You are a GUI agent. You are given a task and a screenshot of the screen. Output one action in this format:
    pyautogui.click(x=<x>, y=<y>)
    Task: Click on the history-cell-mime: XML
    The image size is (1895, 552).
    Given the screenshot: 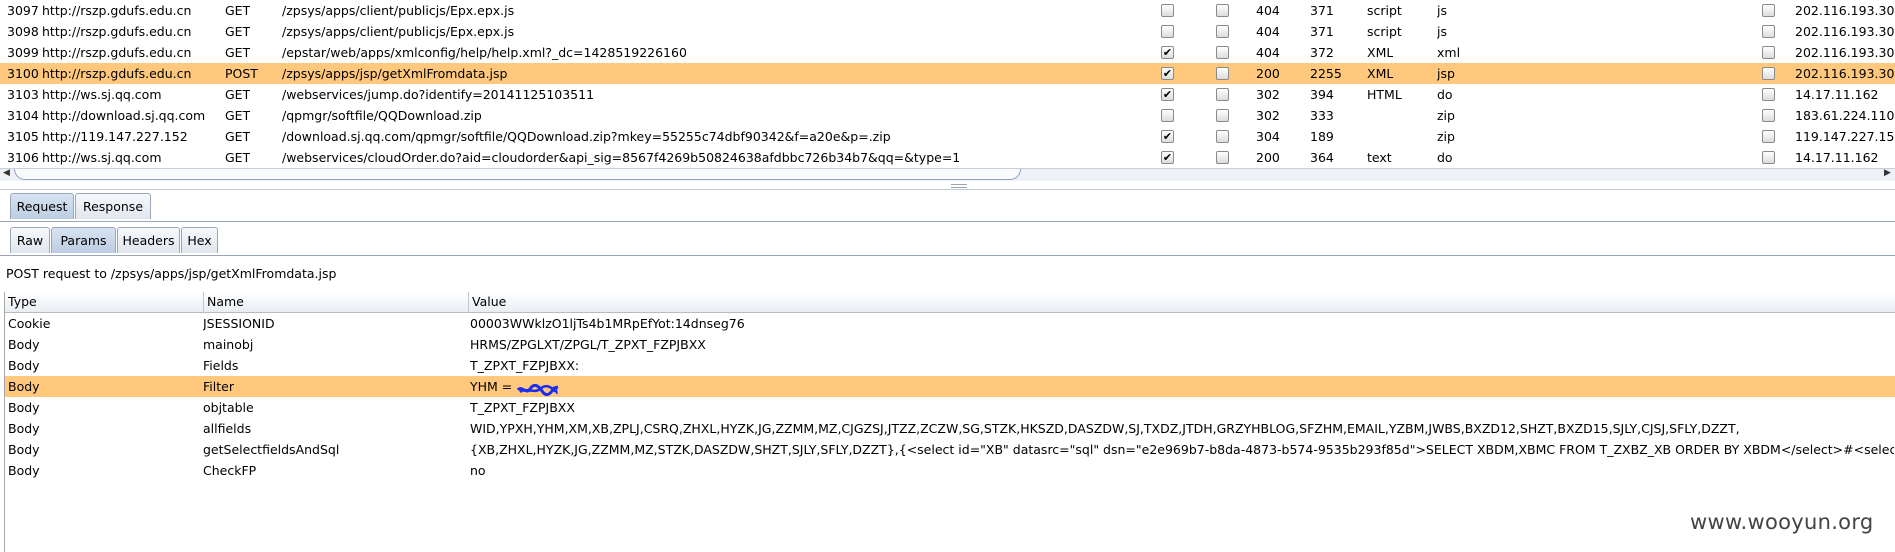 What is the action you would take?
    pyautogui.click(x=1380, y=73)
    